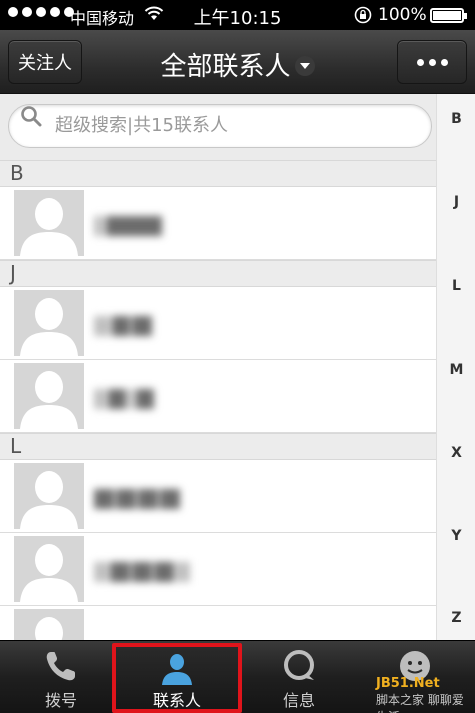 Image resolution: width=475 pixels, height=713 pixels. What do you see at coordinates (456, 286) in the screenshot?
I see `index-letter-l: L` at bounding box center [456, 286].